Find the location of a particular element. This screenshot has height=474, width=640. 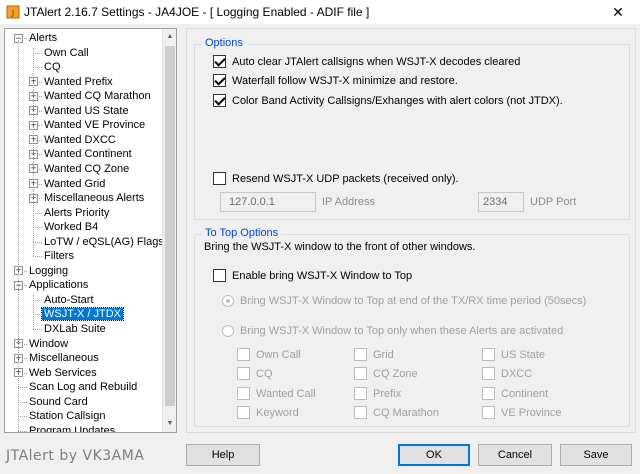

tree-item-label: LoTW / eQSL(AG) Flags is located at coordinates (104, 241).